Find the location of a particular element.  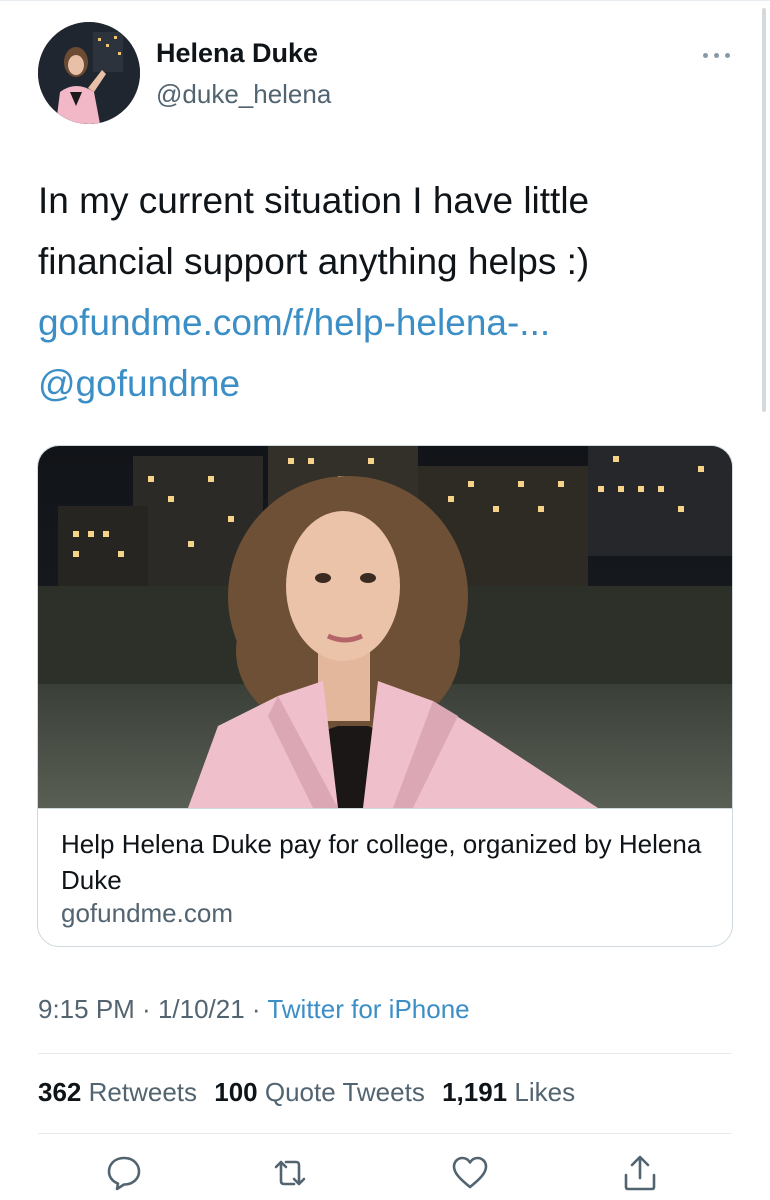

likes-label: Likes is located at coordinates (545, 1092).